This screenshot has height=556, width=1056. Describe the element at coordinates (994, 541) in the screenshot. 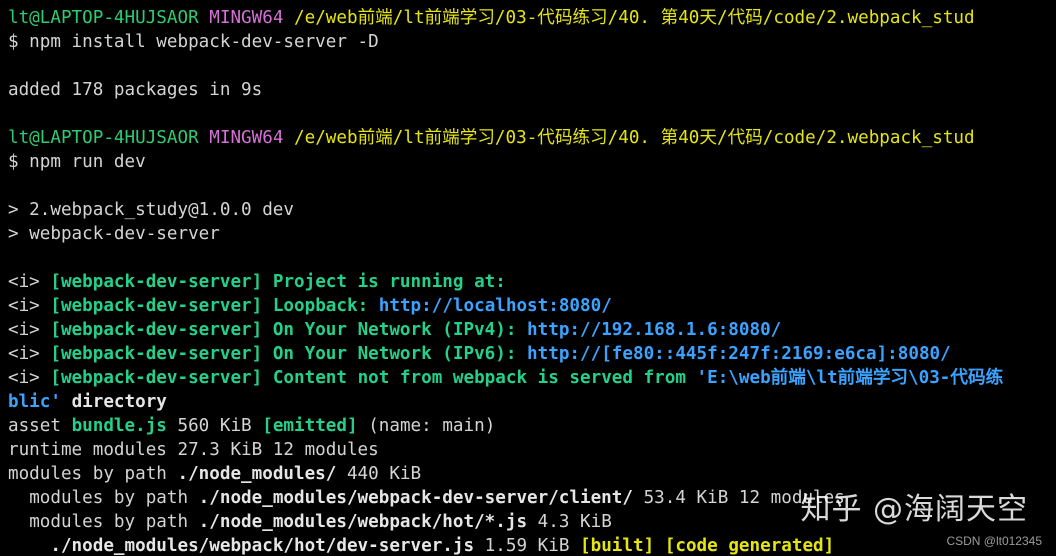

I see `csdn-credit: CSDN @lt012345` at that location.